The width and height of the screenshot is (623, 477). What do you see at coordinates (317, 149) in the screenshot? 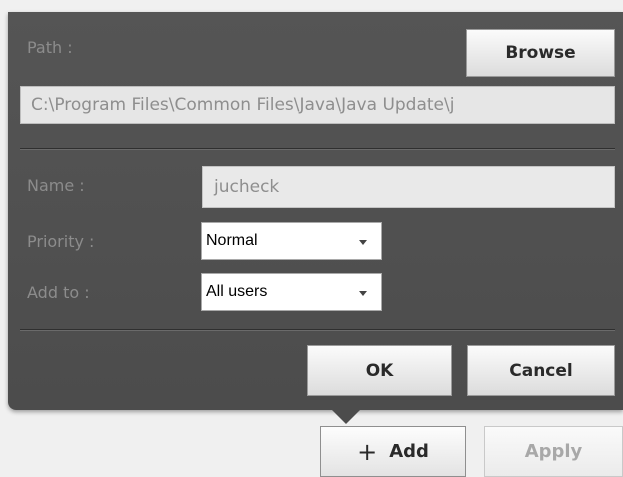
I see `path-divider` at bounding box center [317, 149].